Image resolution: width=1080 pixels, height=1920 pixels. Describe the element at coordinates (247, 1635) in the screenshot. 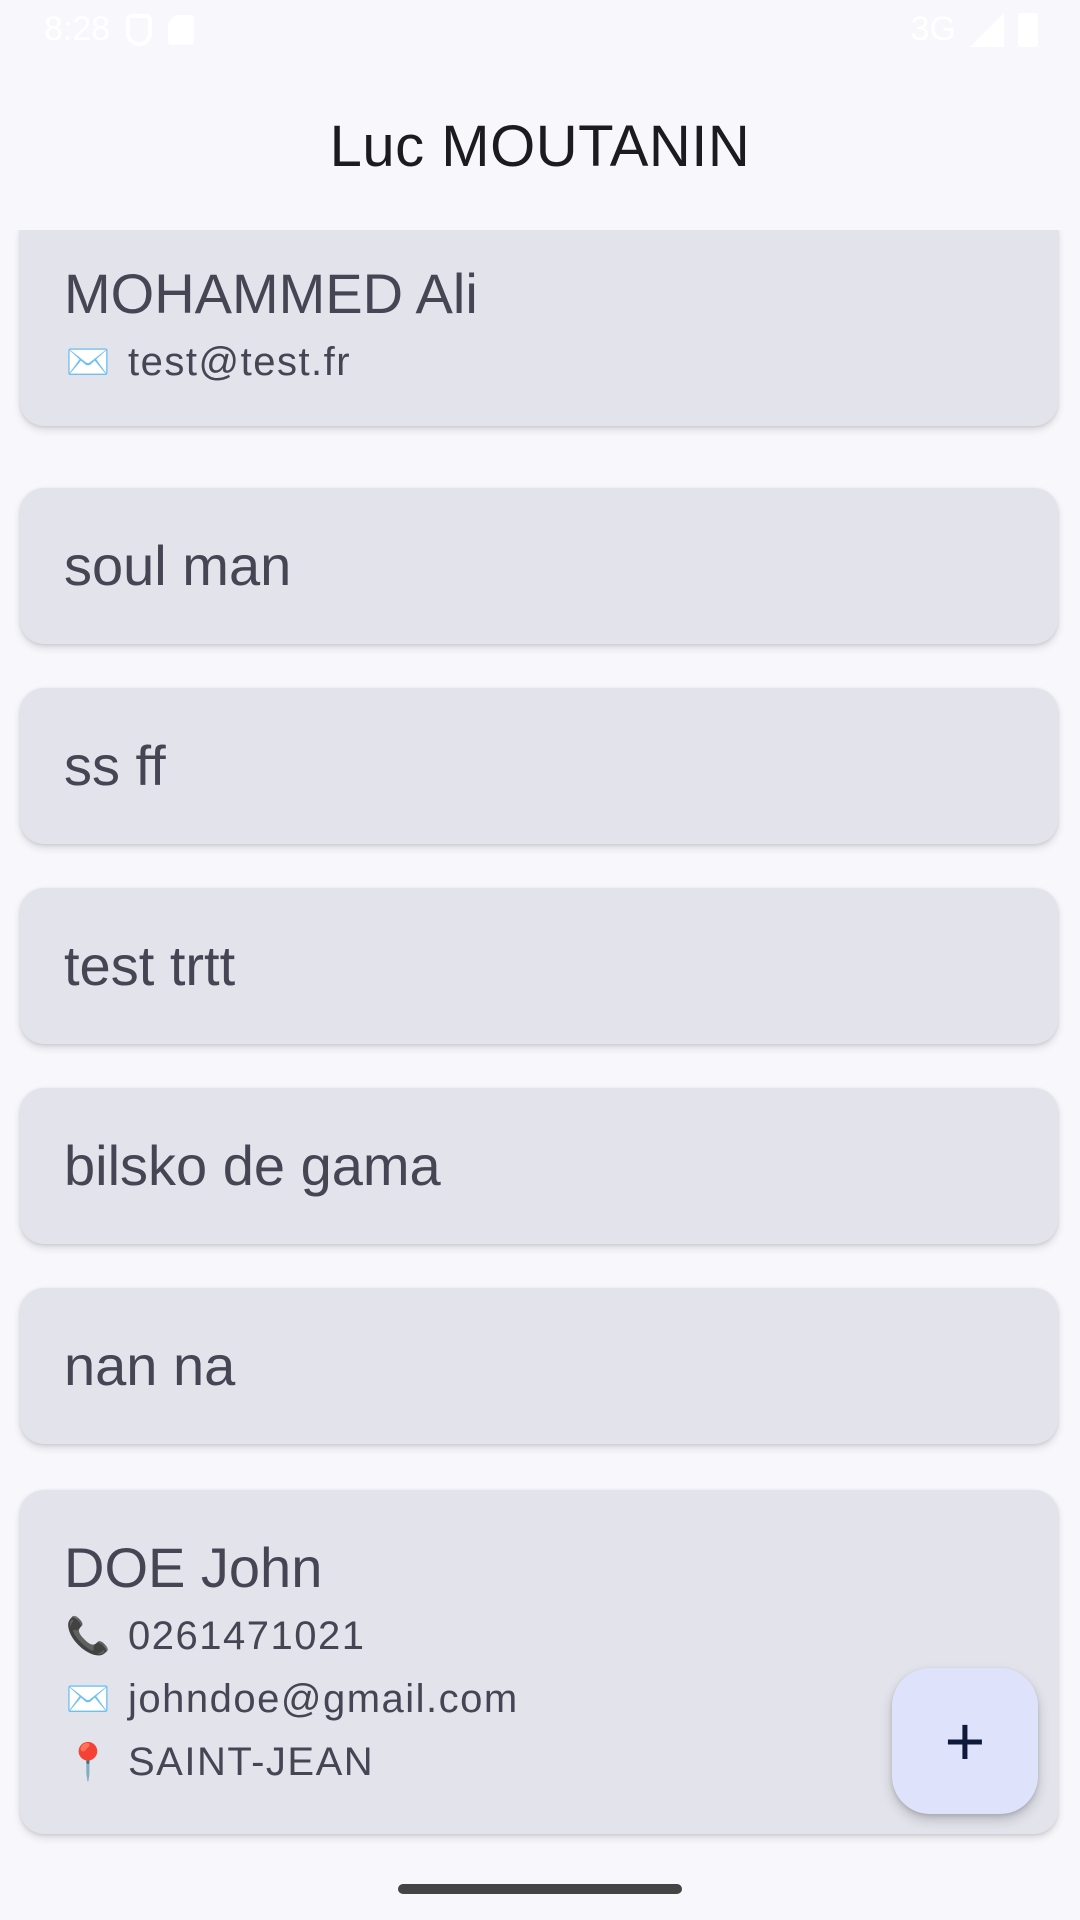

I see `contact-phone: 0261471021` at that location.